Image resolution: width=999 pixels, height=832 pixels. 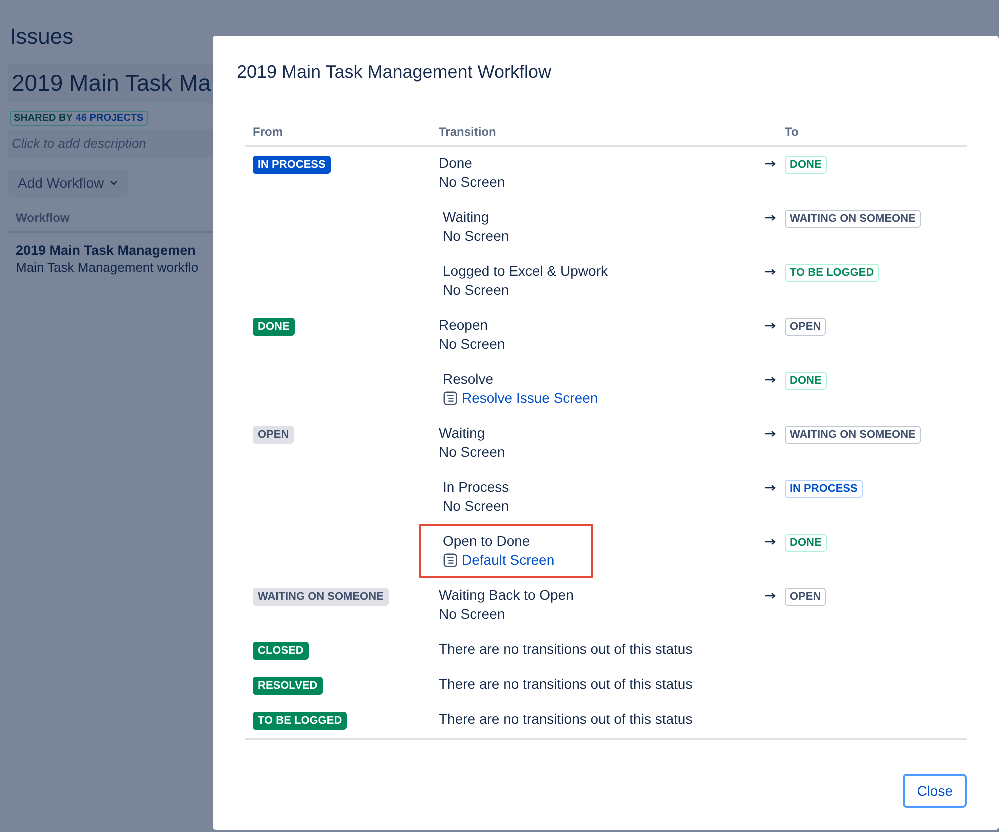 What do you see at coordinates (506, 595) in the screenshot?
I see `transition-name: Waiting Back to Open` at bounding box center [506, 595].